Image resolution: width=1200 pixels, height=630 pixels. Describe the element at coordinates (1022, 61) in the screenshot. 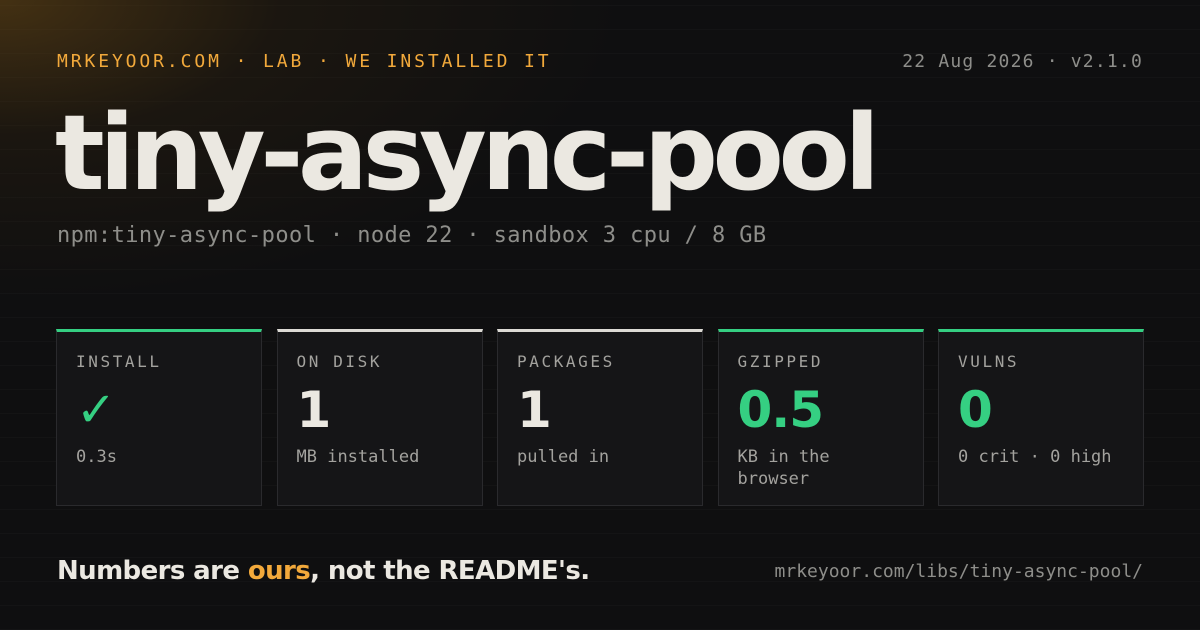

I see `date-version: 22 Aug 2026 · v2.1.0` at that location.